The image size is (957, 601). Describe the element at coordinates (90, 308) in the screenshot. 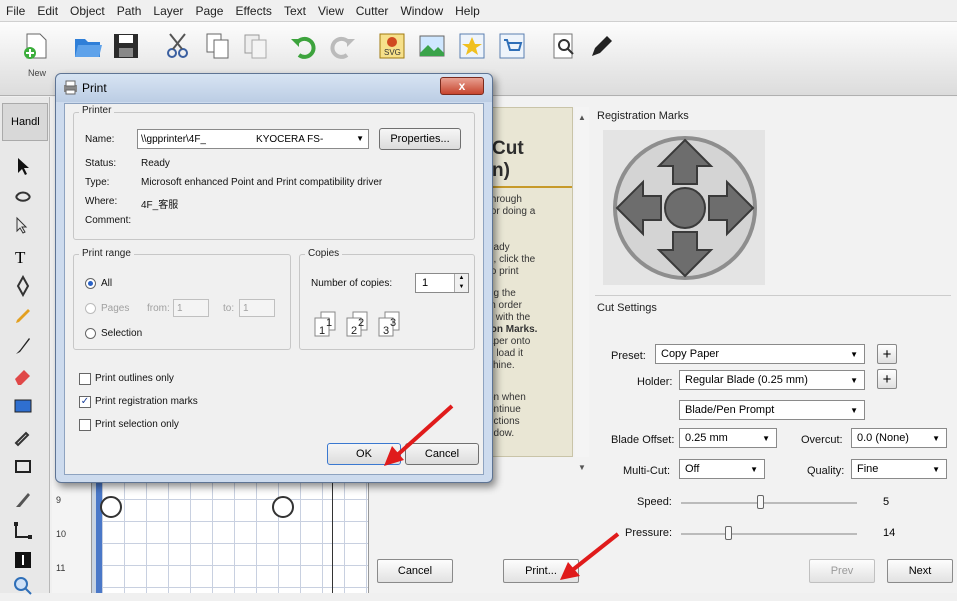

I see `pages-radio` at that location.